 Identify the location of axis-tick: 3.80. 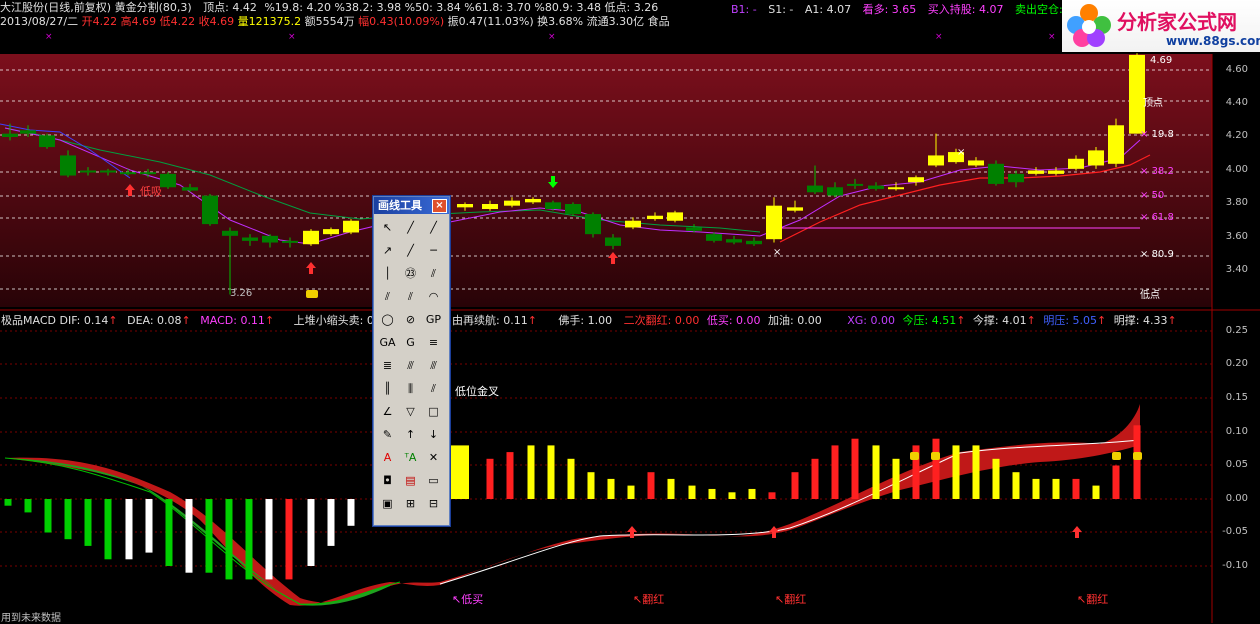
(1236, 202).